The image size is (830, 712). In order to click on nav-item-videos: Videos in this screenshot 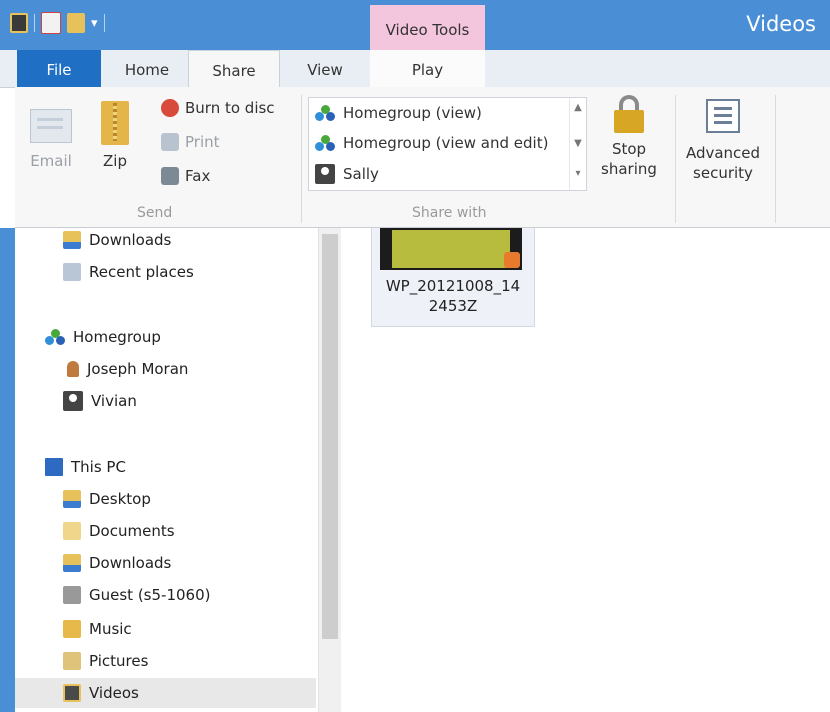, I will do `click(165, 693)`.